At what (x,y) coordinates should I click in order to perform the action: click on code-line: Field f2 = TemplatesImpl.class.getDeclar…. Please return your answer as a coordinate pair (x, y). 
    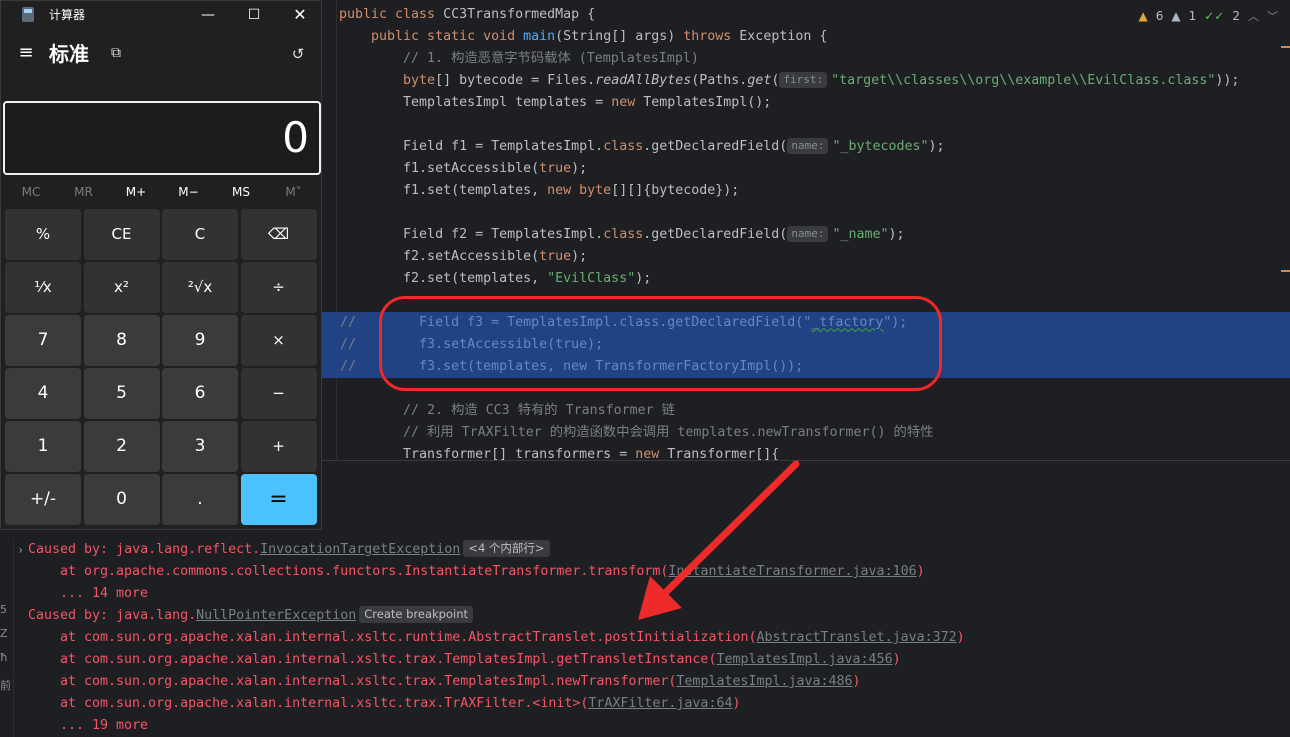
    Looking at the image, I should click on (806, 235).